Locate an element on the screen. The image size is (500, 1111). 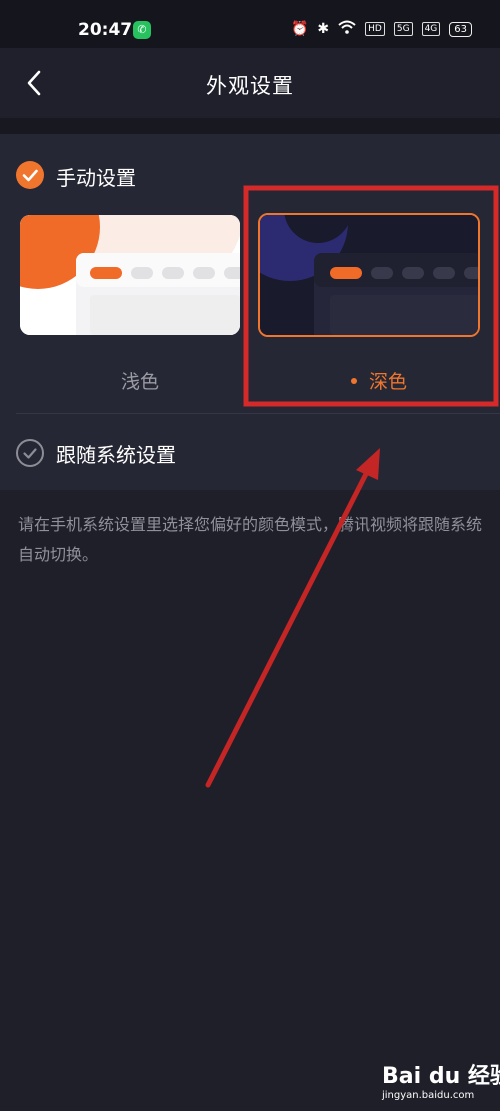
phone-icon: ✆ is located at coordinates (142, 30).